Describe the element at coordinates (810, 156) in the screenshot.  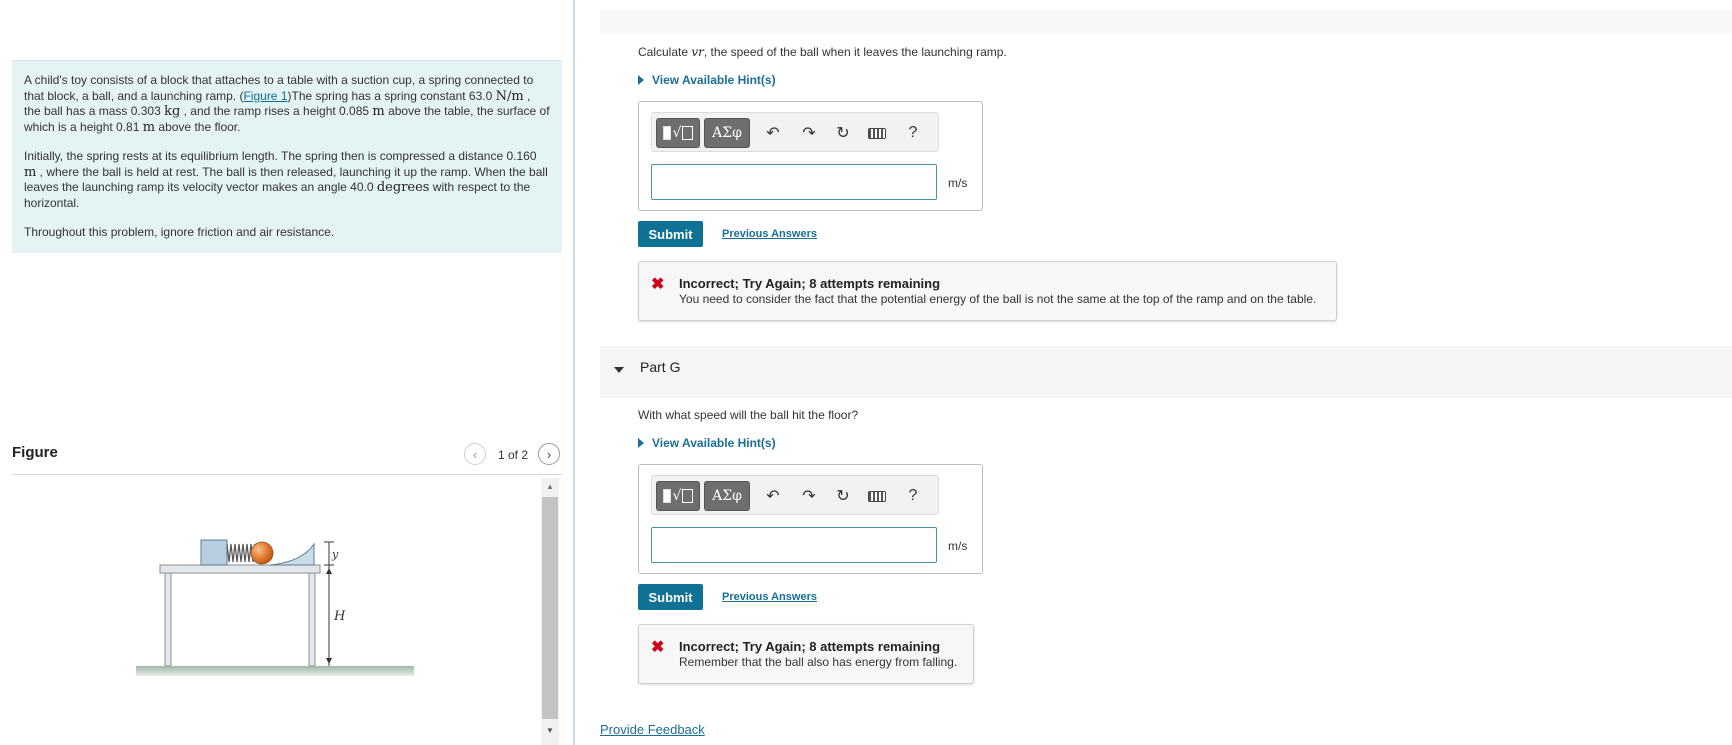
I see `answer-box-part-f: √ ΑΣφ ↶ ↷ ↻ ? m/s` at that location.